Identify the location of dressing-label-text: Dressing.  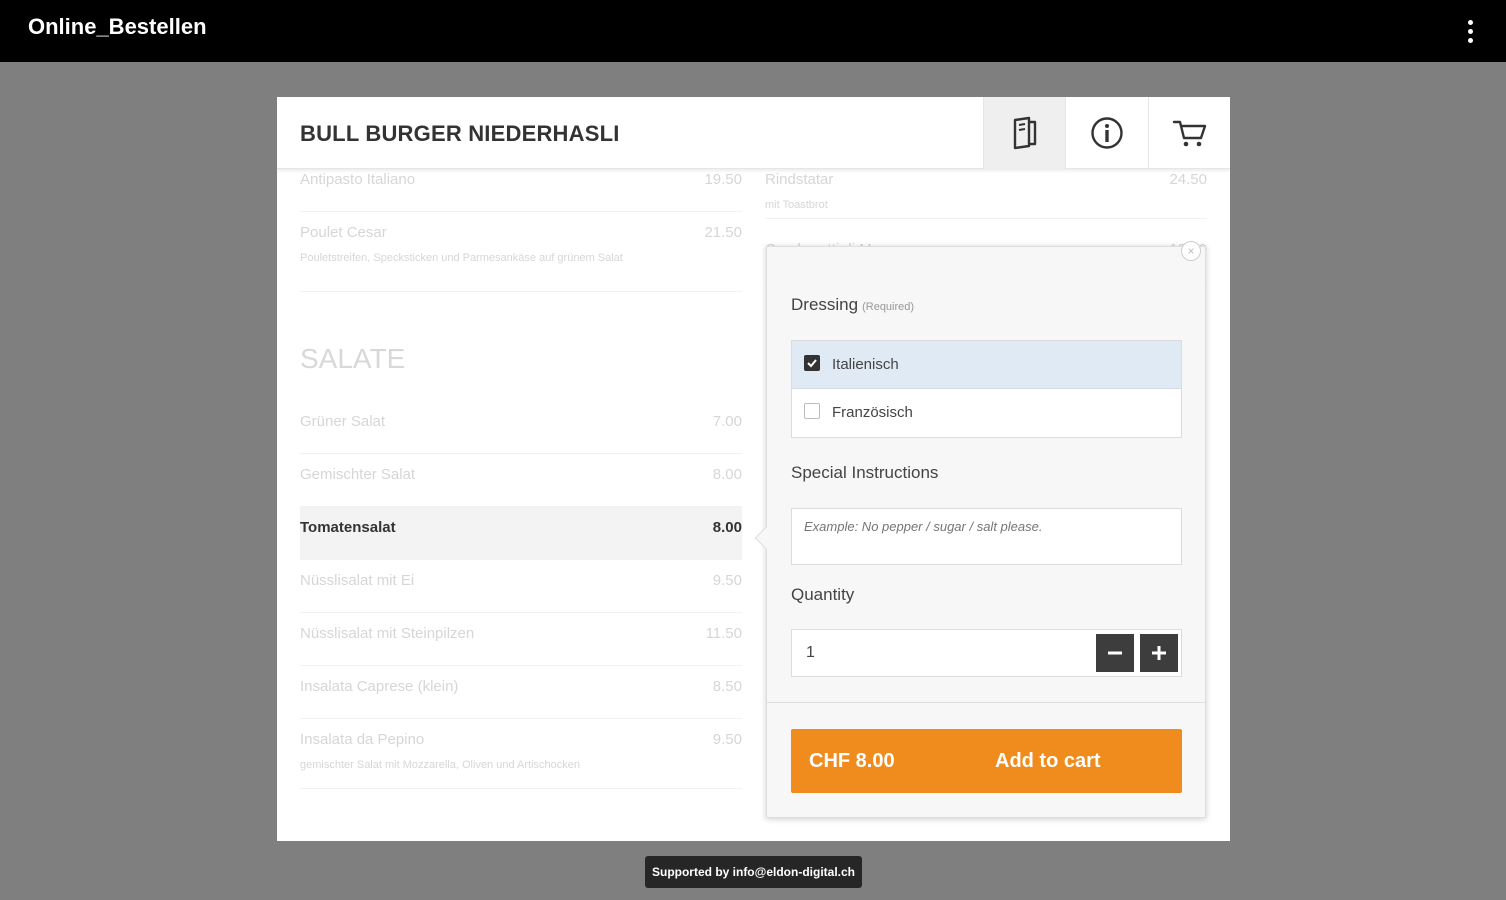
(825, 304).